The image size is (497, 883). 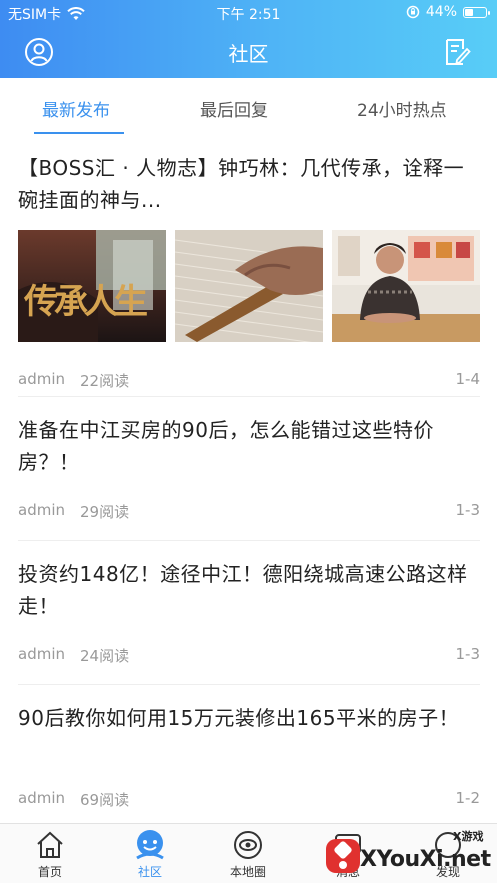 What do you see at coordinates (149, 872) in the screenshot?
I see `tabbar-label: 社区` at bounding box center [149, 872].